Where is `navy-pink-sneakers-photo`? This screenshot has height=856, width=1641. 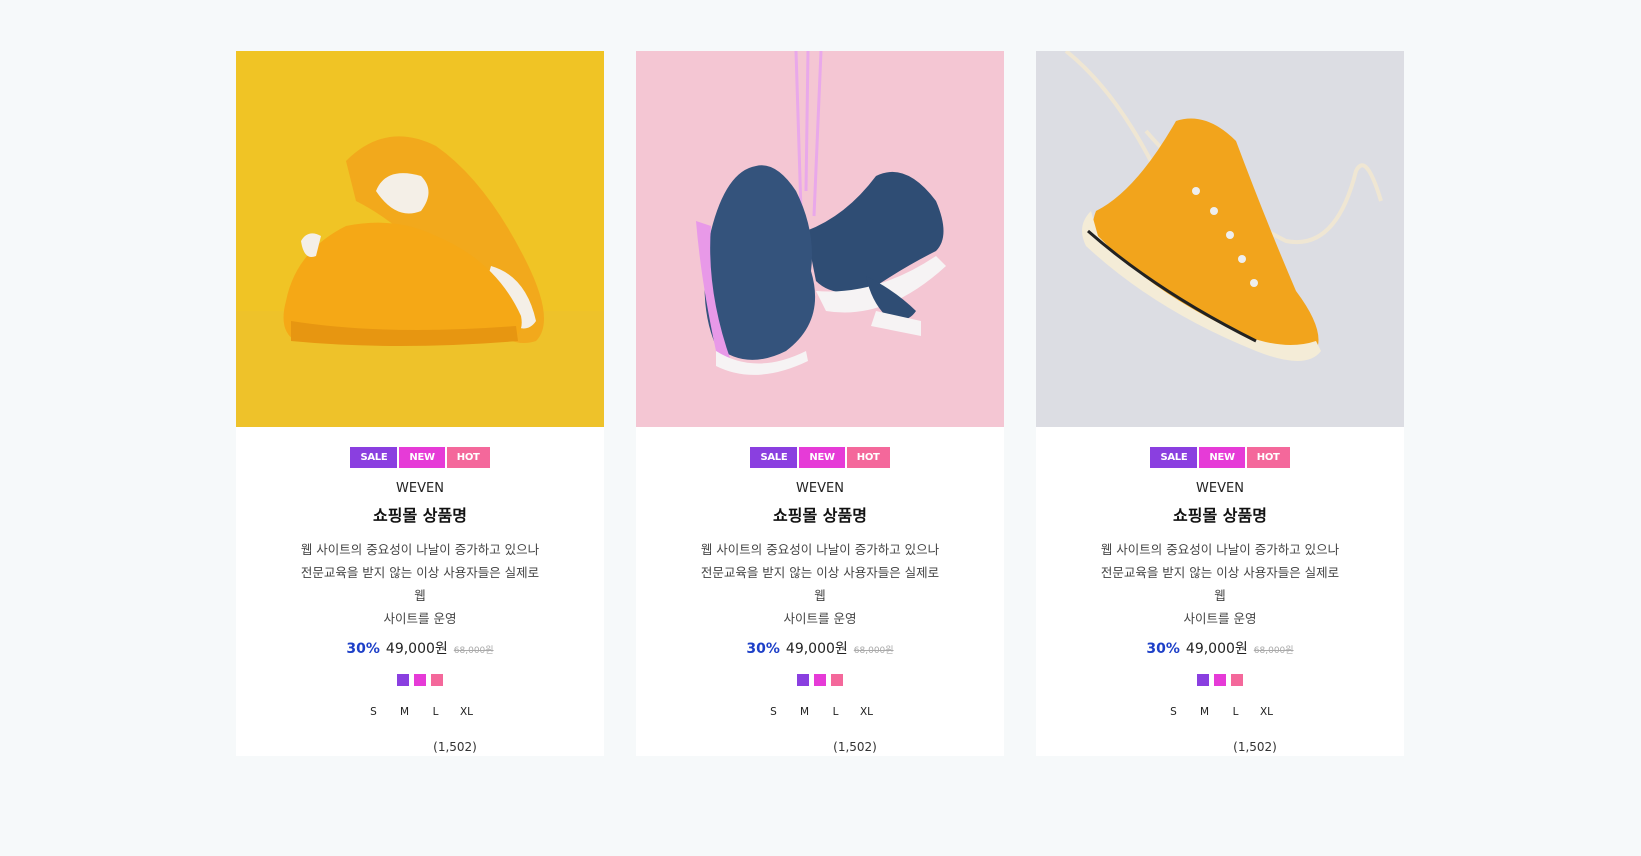
navy-pink-sneakers-photo is located at coordinates (820, 239).